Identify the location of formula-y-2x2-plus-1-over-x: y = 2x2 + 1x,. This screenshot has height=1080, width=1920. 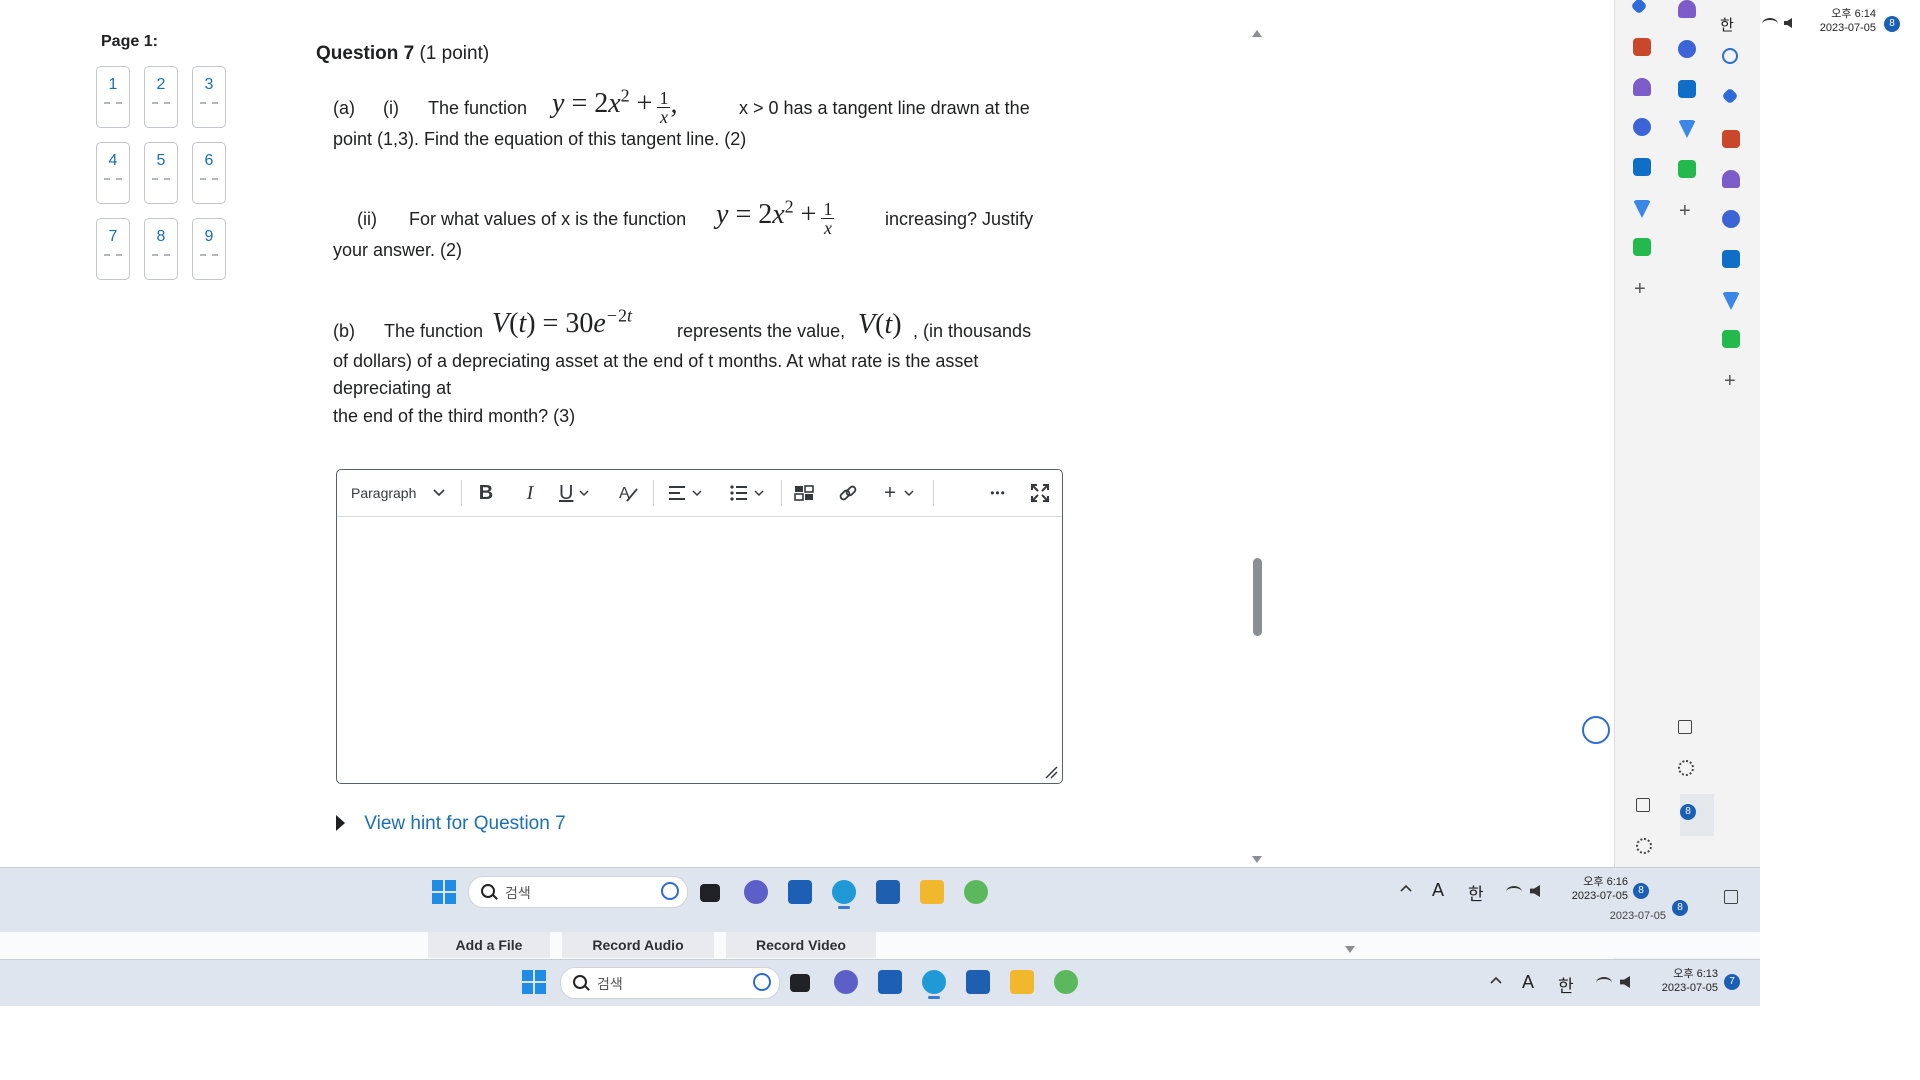
(615, 107).